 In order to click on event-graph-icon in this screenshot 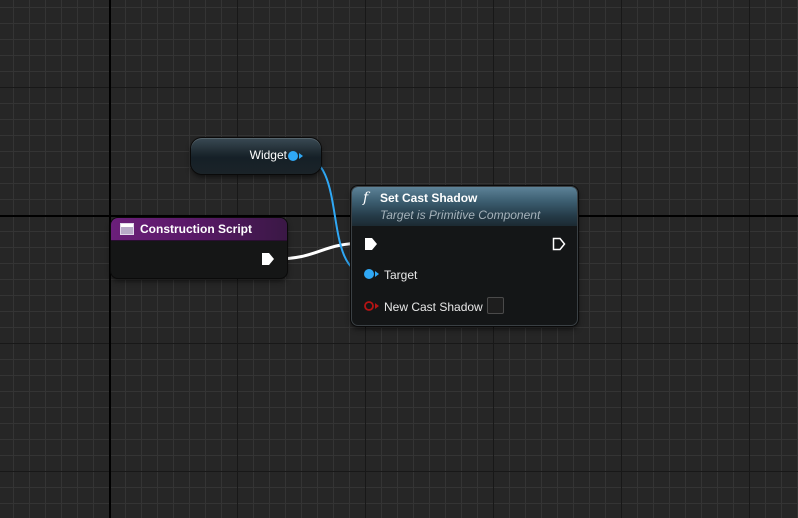, I will do `click(127, 229)`.